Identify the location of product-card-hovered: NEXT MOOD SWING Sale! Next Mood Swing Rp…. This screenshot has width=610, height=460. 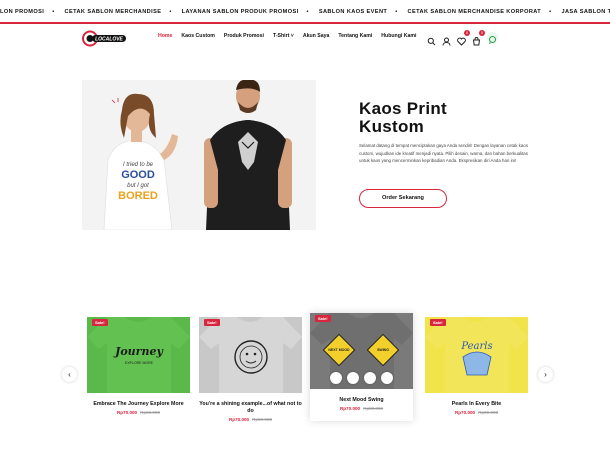
(361, 367).